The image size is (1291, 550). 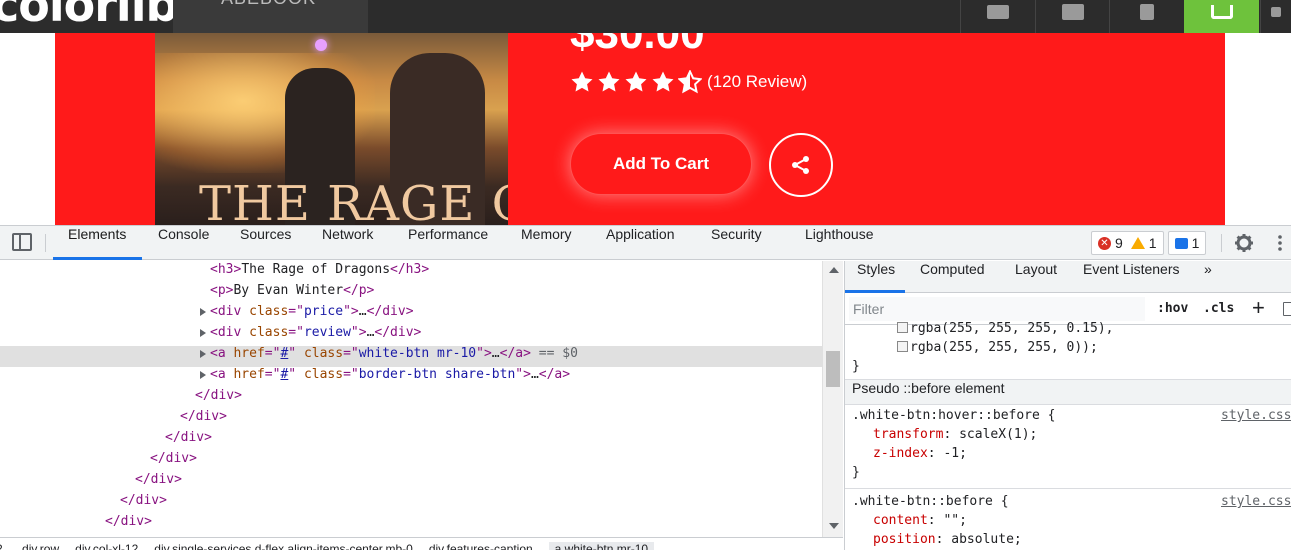 I want to click on css-token: .white-btn:hover::before {, so click(x=954, y=415).